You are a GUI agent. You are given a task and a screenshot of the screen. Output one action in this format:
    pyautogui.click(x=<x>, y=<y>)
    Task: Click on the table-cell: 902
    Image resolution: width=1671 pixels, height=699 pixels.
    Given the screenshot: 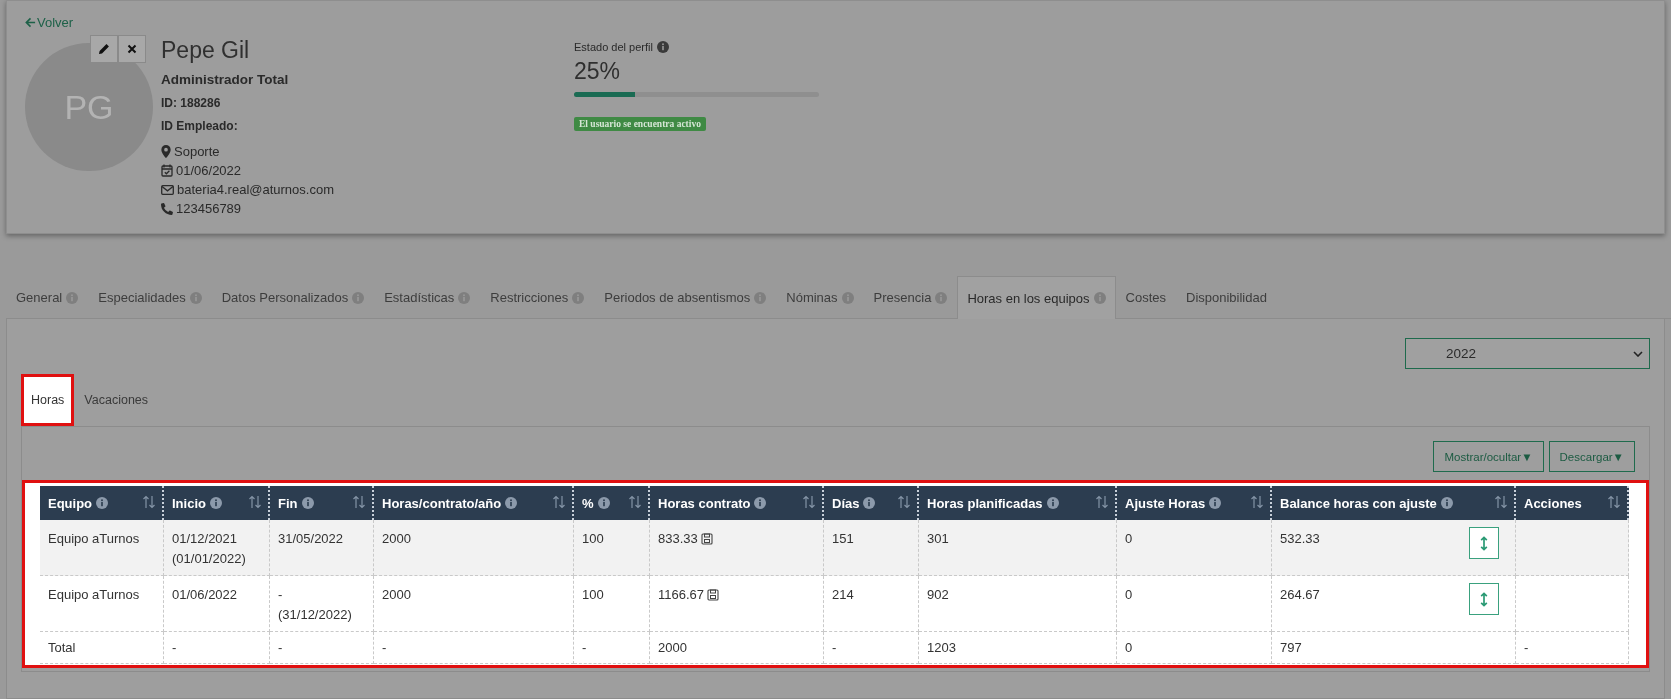 What is the action you would take?
    pyautogui.click(x=1018, y=604)
    